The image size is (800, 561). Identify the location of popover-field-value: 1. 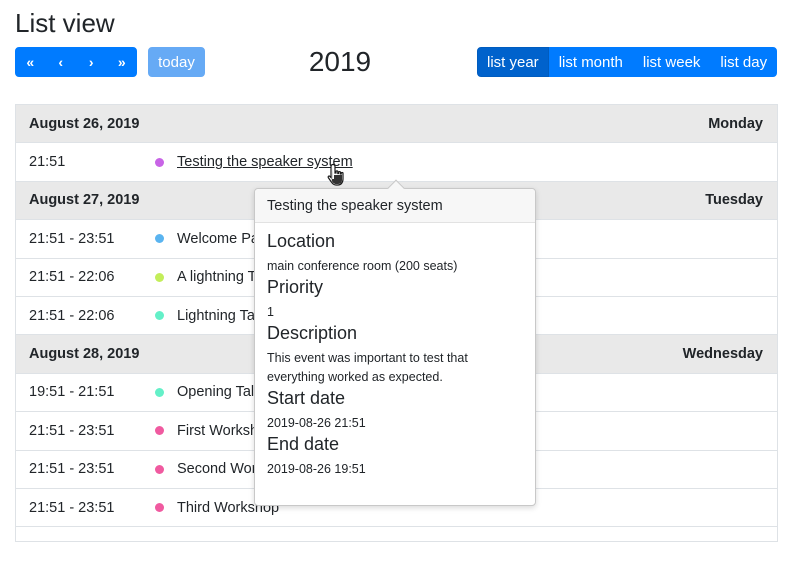
(270, 312).